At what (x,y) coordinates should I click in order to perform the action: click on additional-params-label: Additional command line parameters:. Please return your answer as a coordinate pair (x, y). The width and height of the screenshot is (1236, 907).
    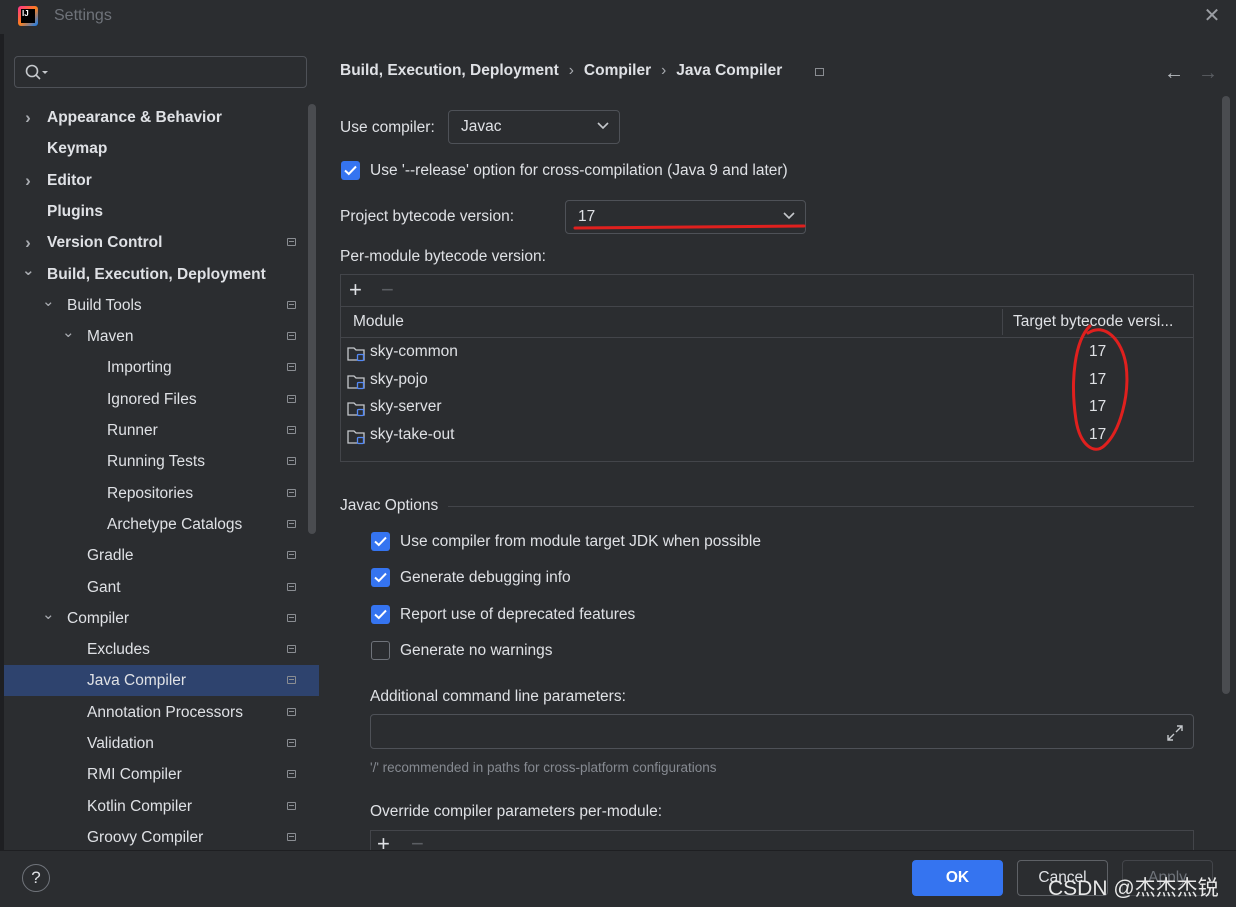
    Looking at the image, I should click on (498, 696).